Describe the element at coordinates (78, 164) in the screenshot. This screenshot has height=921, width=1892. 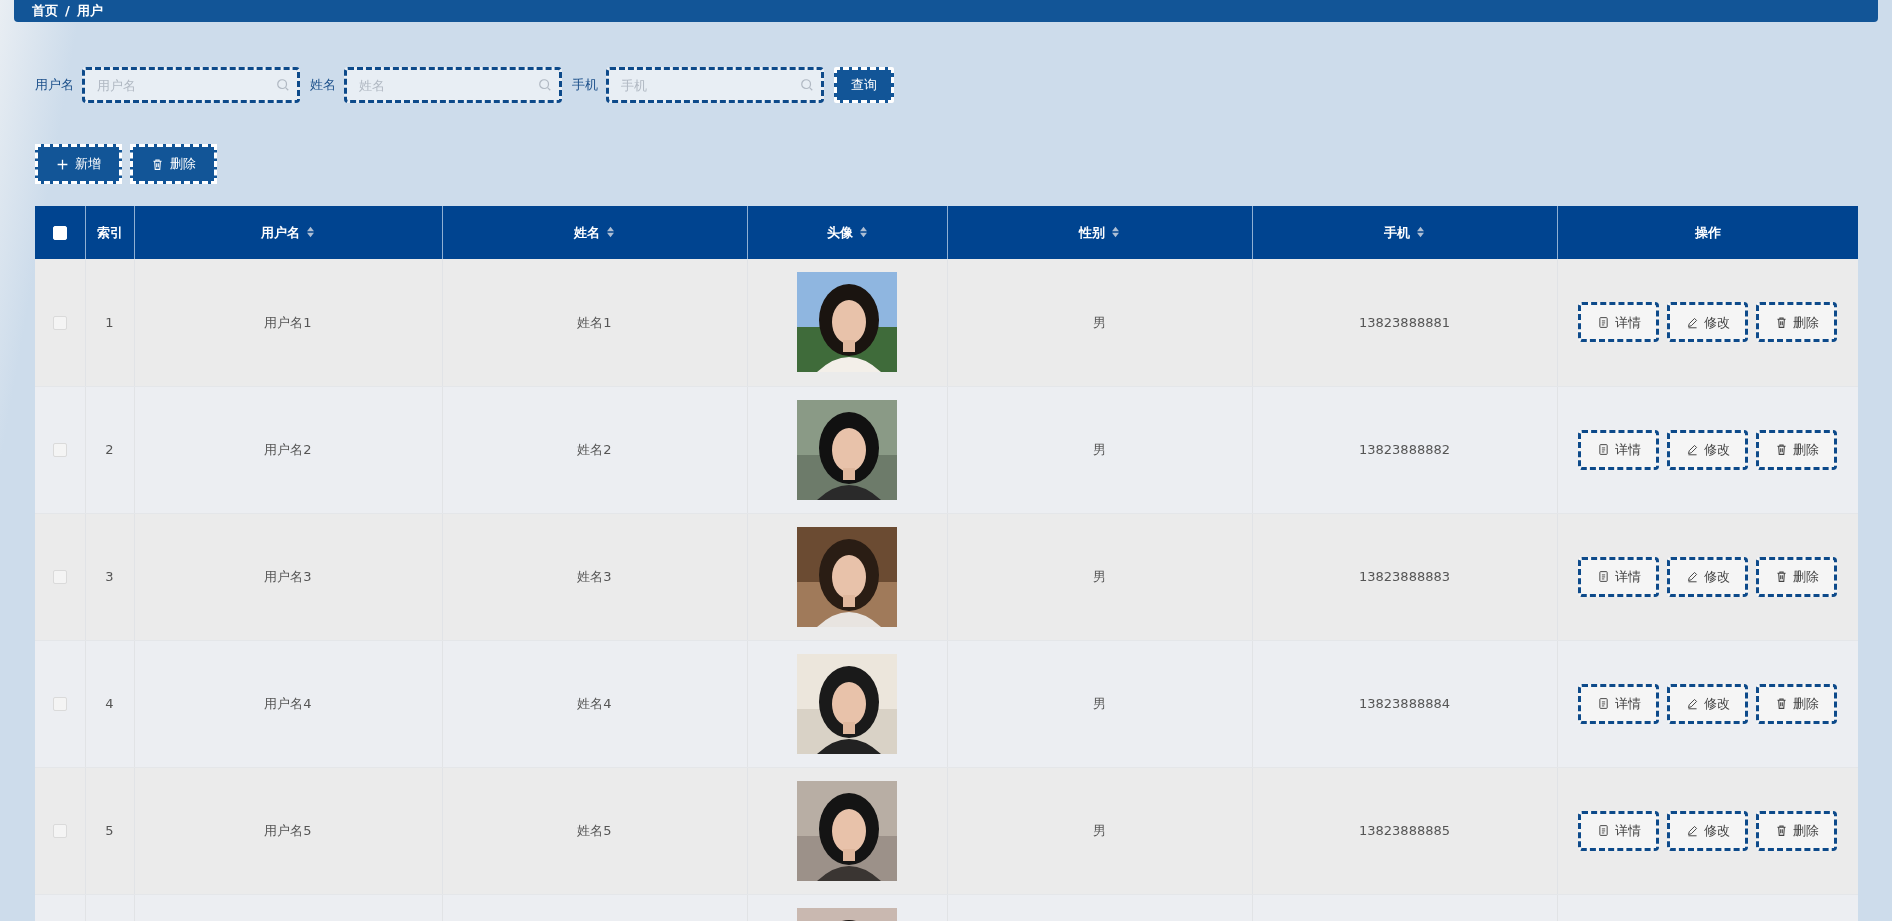
I see `add-button: 新增` at that location.